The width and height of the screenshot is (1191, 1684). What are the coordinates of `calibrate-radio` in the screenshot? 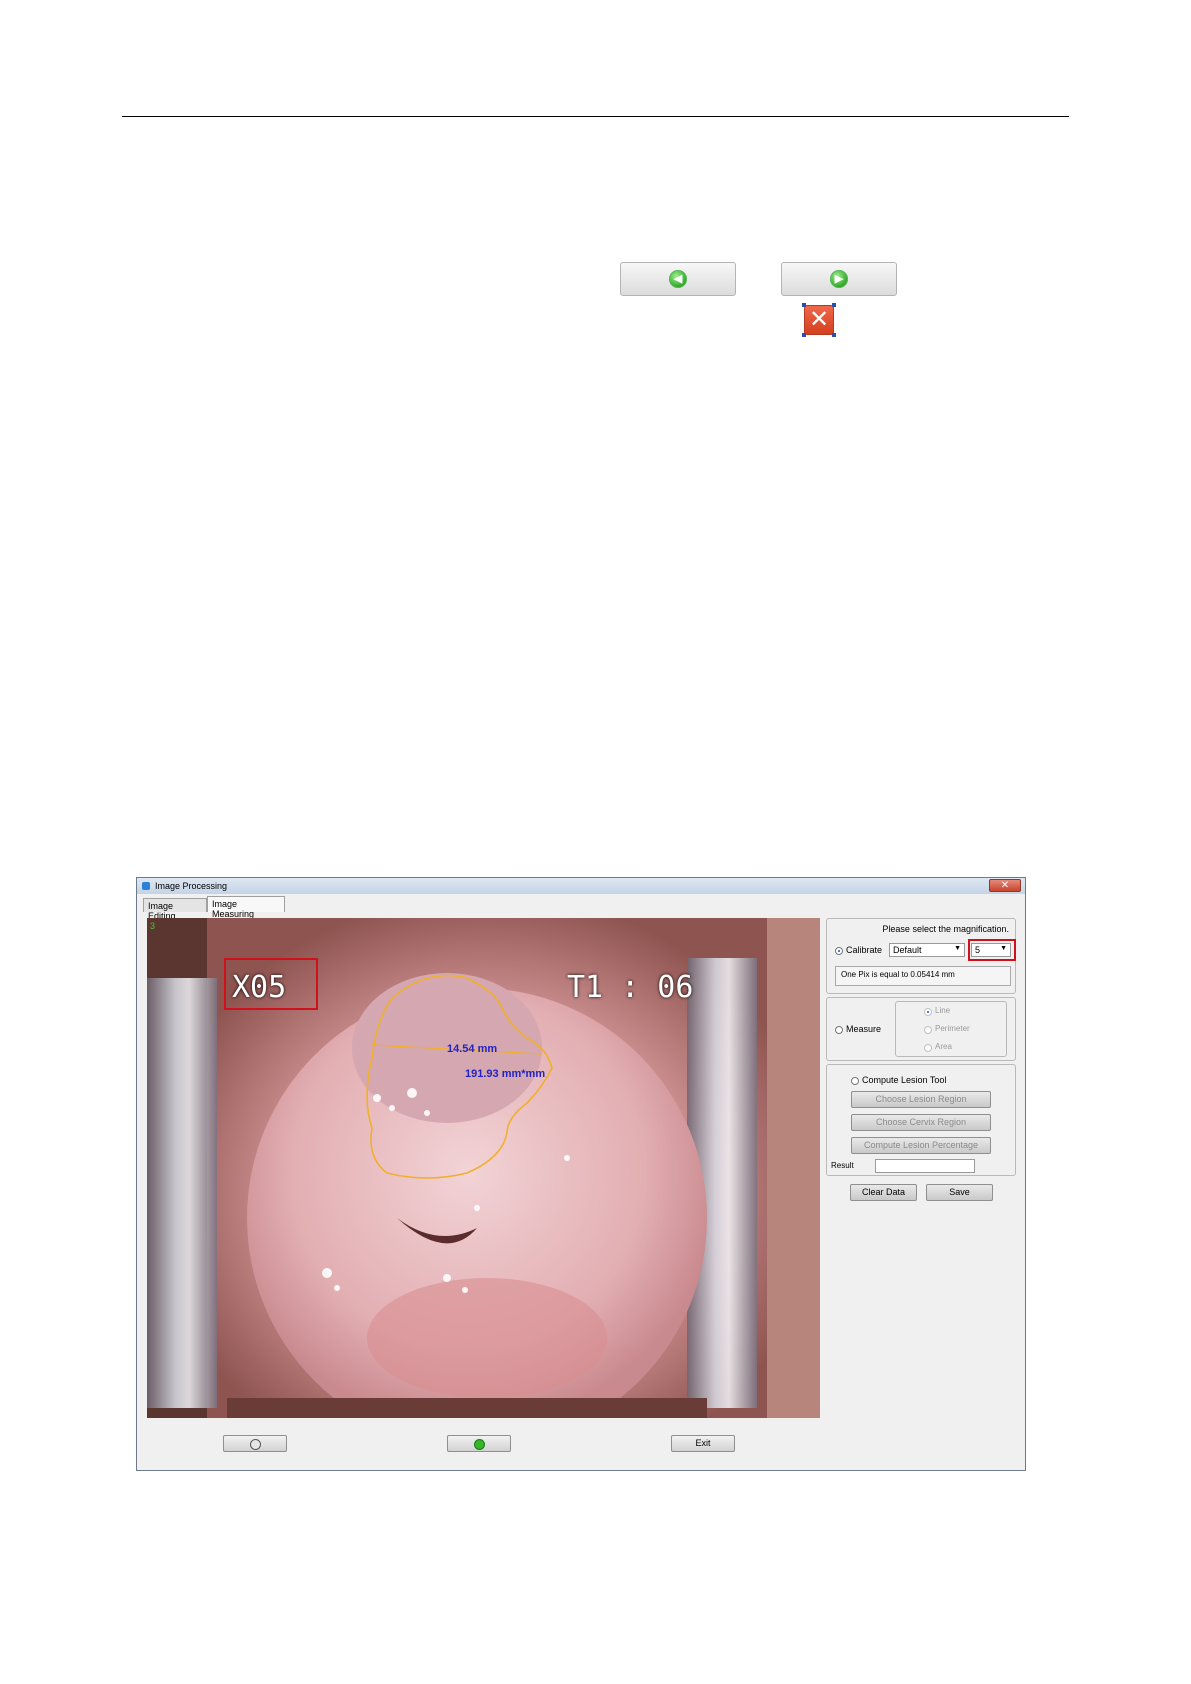 It's located at (839, 951).